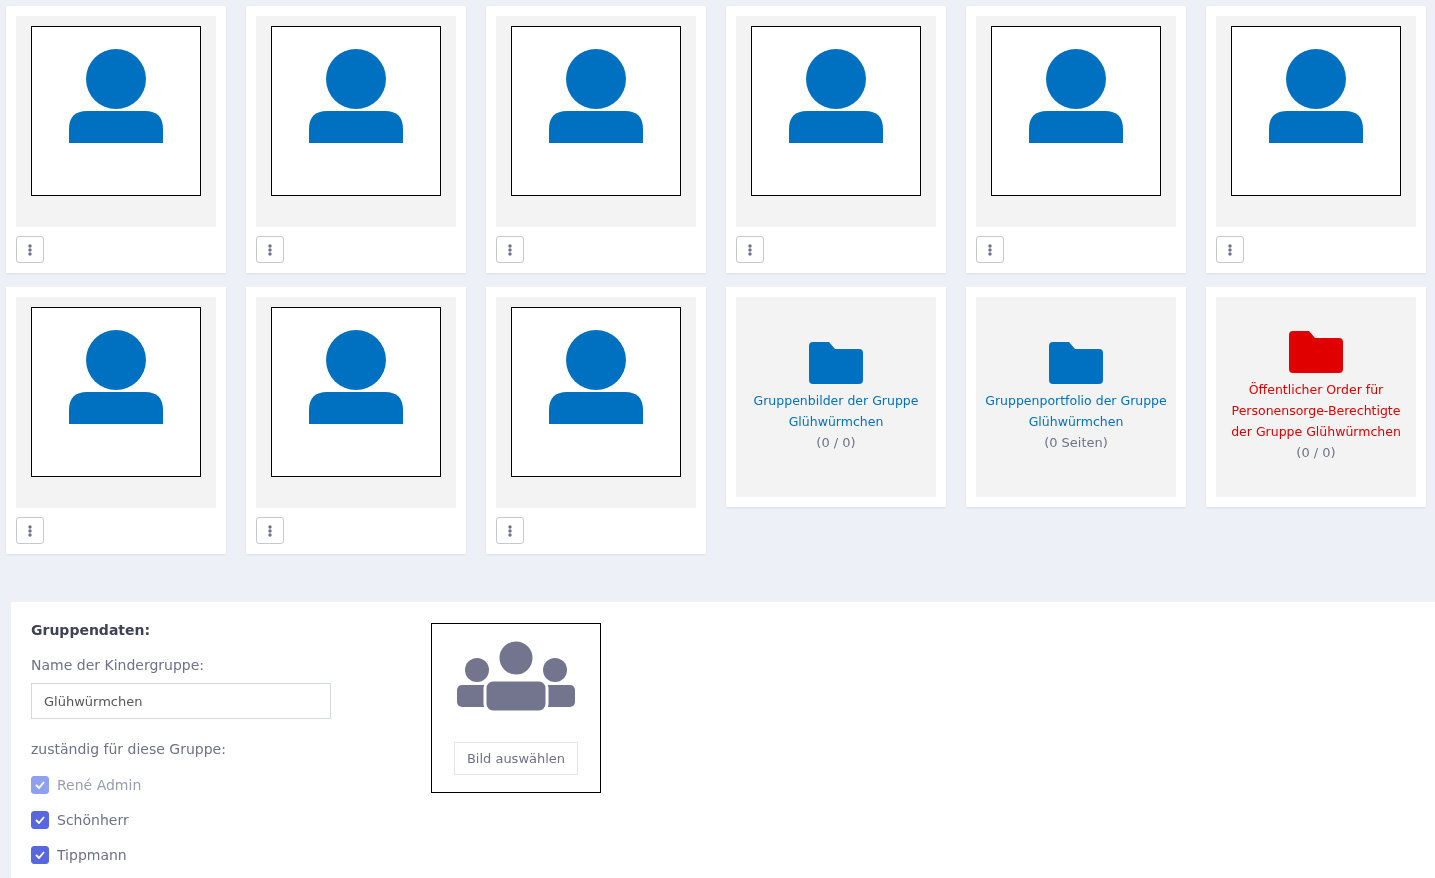  I want to click on folder-count: (0 Seiten), so click(1076, 442).